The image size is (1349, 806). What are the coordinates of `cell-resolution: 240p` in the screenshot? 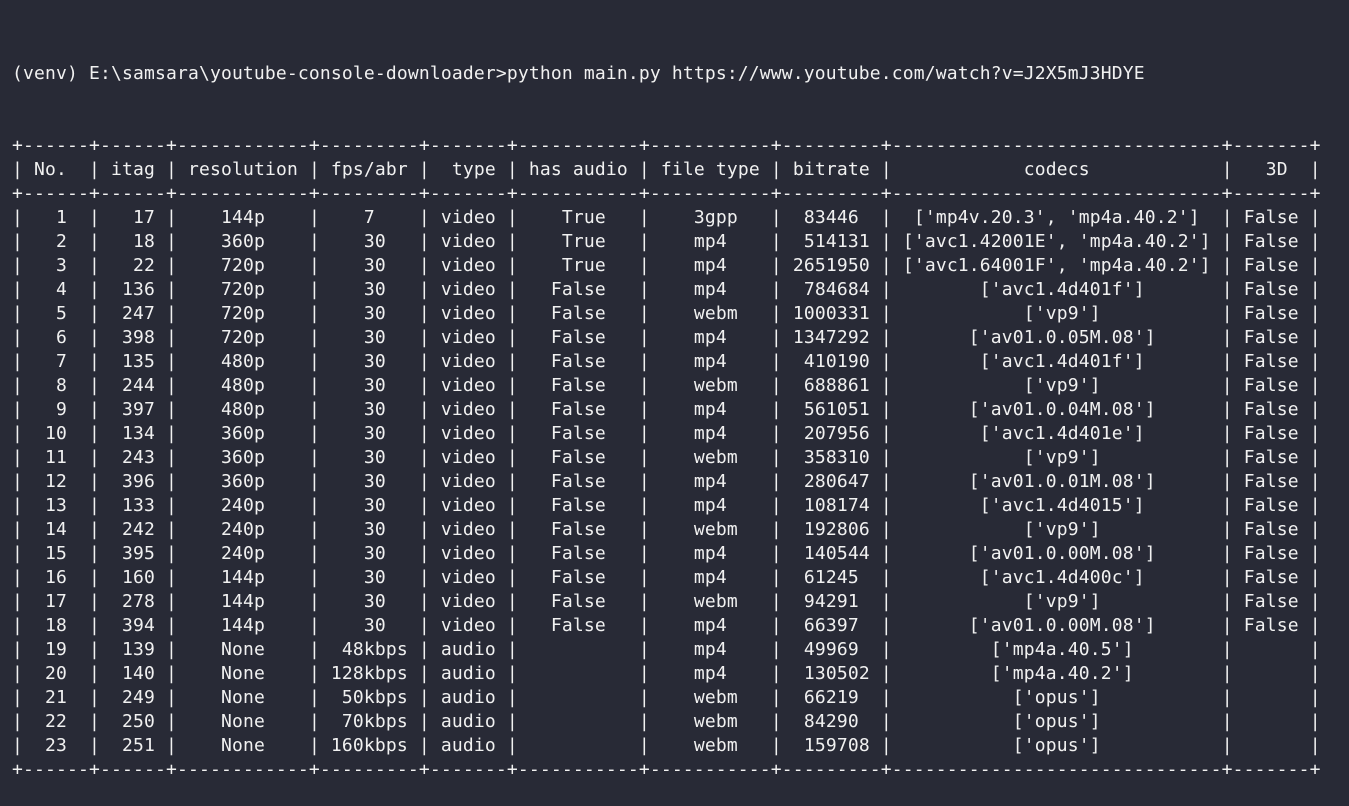 It's located at (242, 529).